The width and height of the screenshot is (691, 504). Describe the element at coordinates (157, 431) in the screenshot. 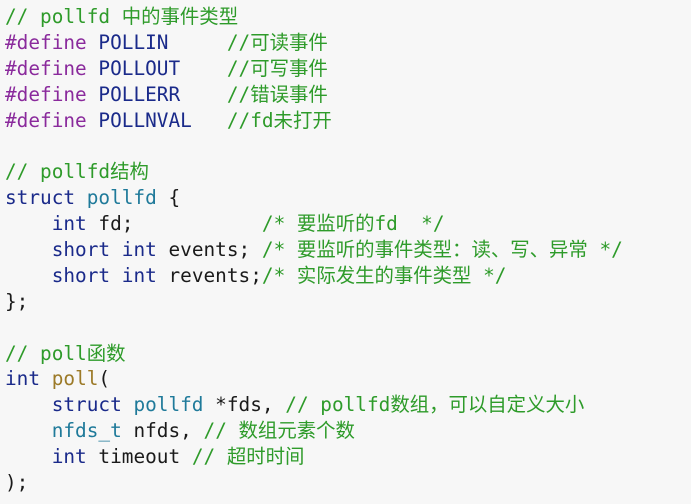

I see `code-token-ident: nfds` at that location.